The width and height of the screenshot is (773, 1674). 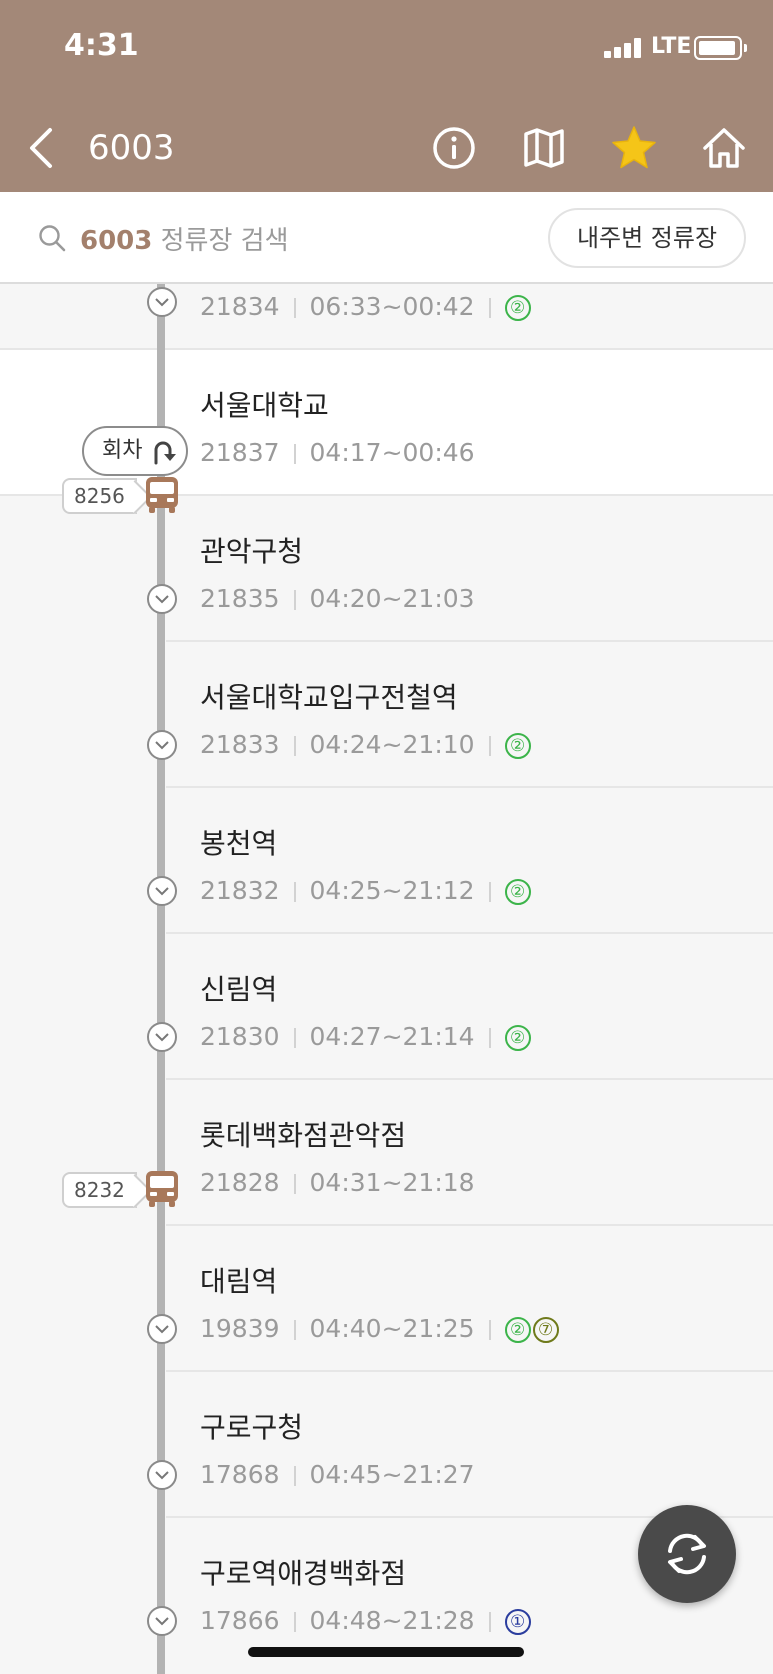 What do you see at coordinates (647, 238) in the screenshot?
I see `nearby-stops-button: 내주변 정류장` at bounding box center [647, 238].